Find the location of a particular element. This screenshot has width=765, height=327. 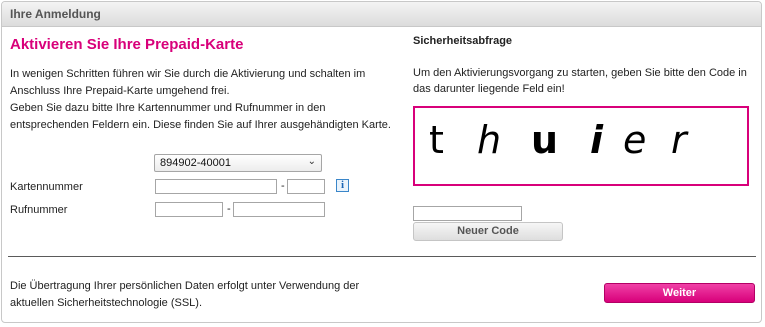

new-code-button: Neuer Code is located at coordinates (488, 231).